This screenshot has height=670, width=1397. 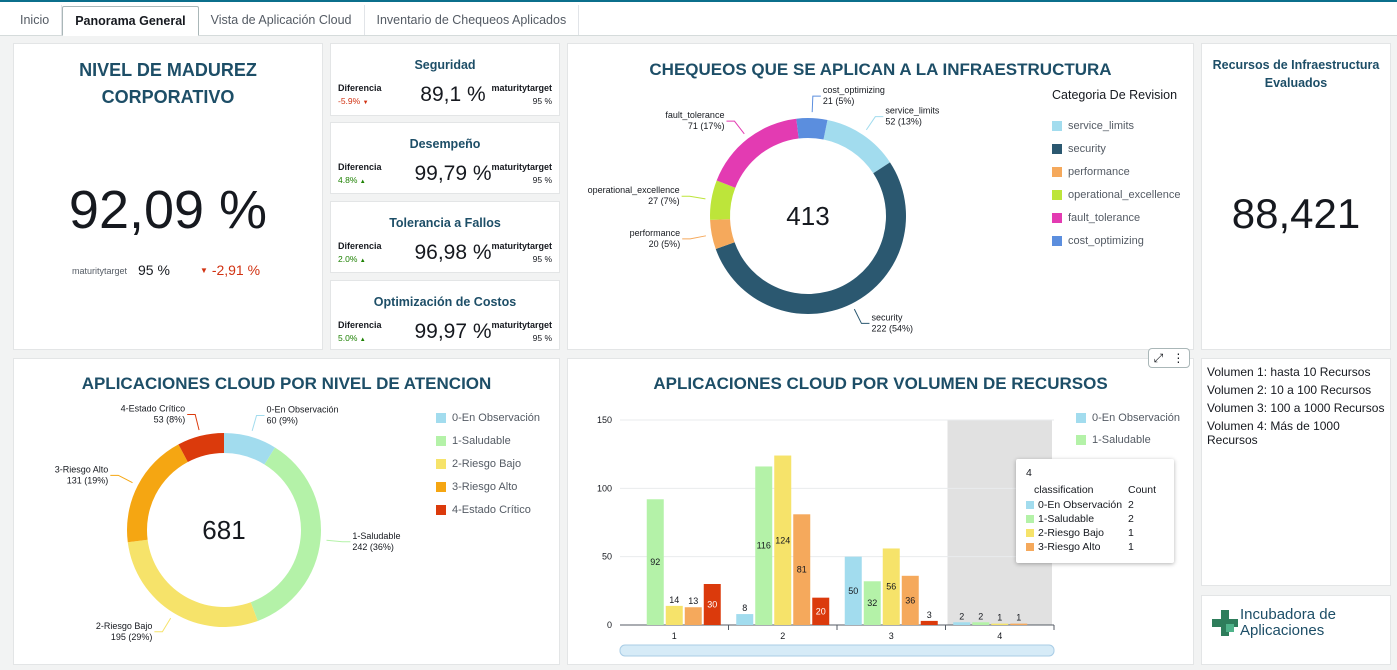 I want to click on donut-slice-security, so click(x=811, y=238).